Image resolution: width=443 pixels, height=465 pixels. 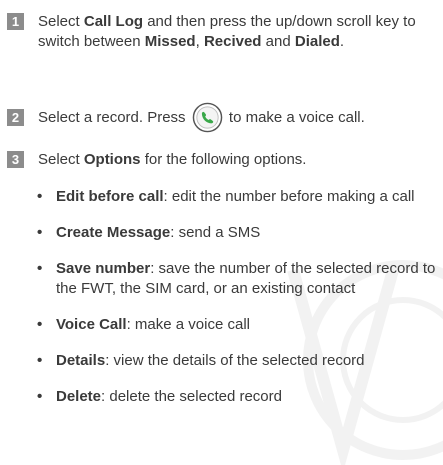 What do you see at coordinates (91, 324) in the screenshot?
I see `option-term: Voice Call` at bounding box center [91, 324].